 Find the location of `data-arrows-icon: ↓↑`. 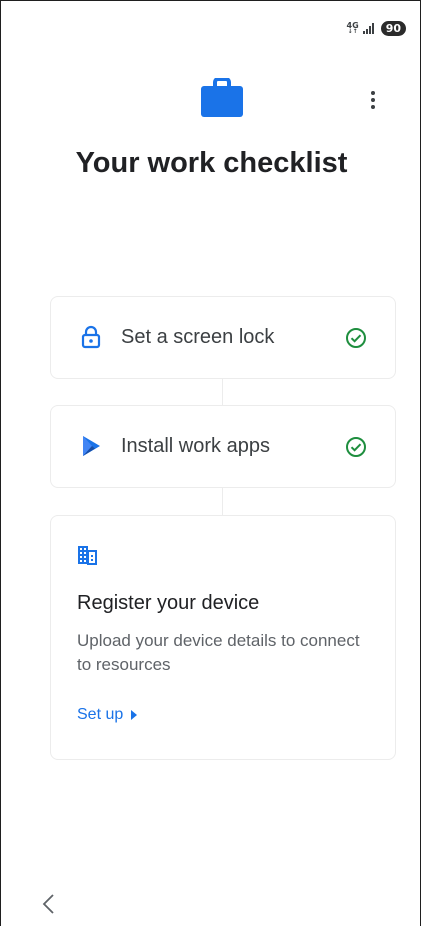

data-arrows-icon: ↓↑ is located at coordinates (352, 31).